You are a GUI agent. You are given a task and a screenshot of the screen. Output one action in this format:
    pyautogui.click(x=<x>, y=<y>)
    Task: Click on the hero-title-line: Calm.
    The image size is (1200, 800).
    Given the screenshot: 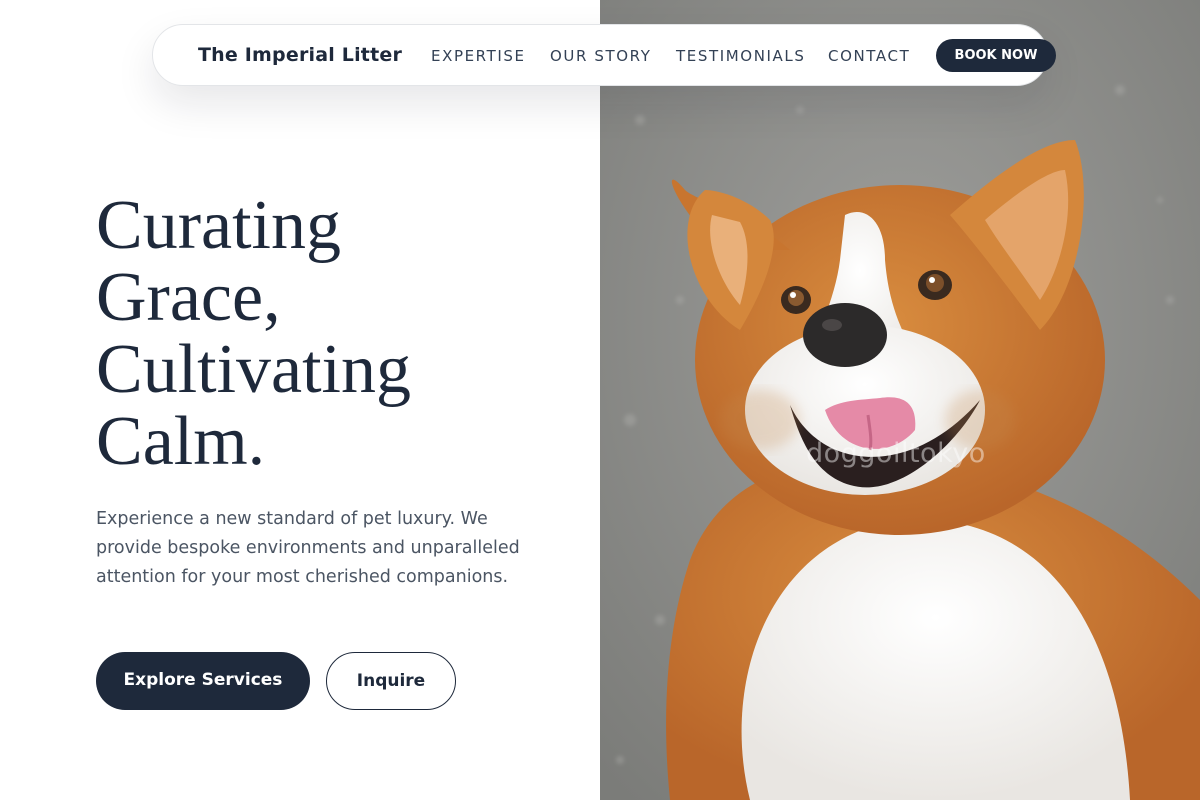 What is the action you would take?
    pyautogui.click(x=181, y=441)
    